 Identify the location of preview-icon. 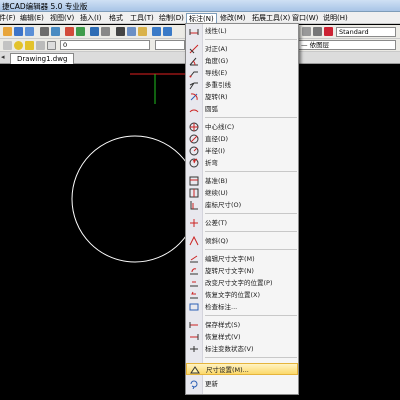
(55, 31).